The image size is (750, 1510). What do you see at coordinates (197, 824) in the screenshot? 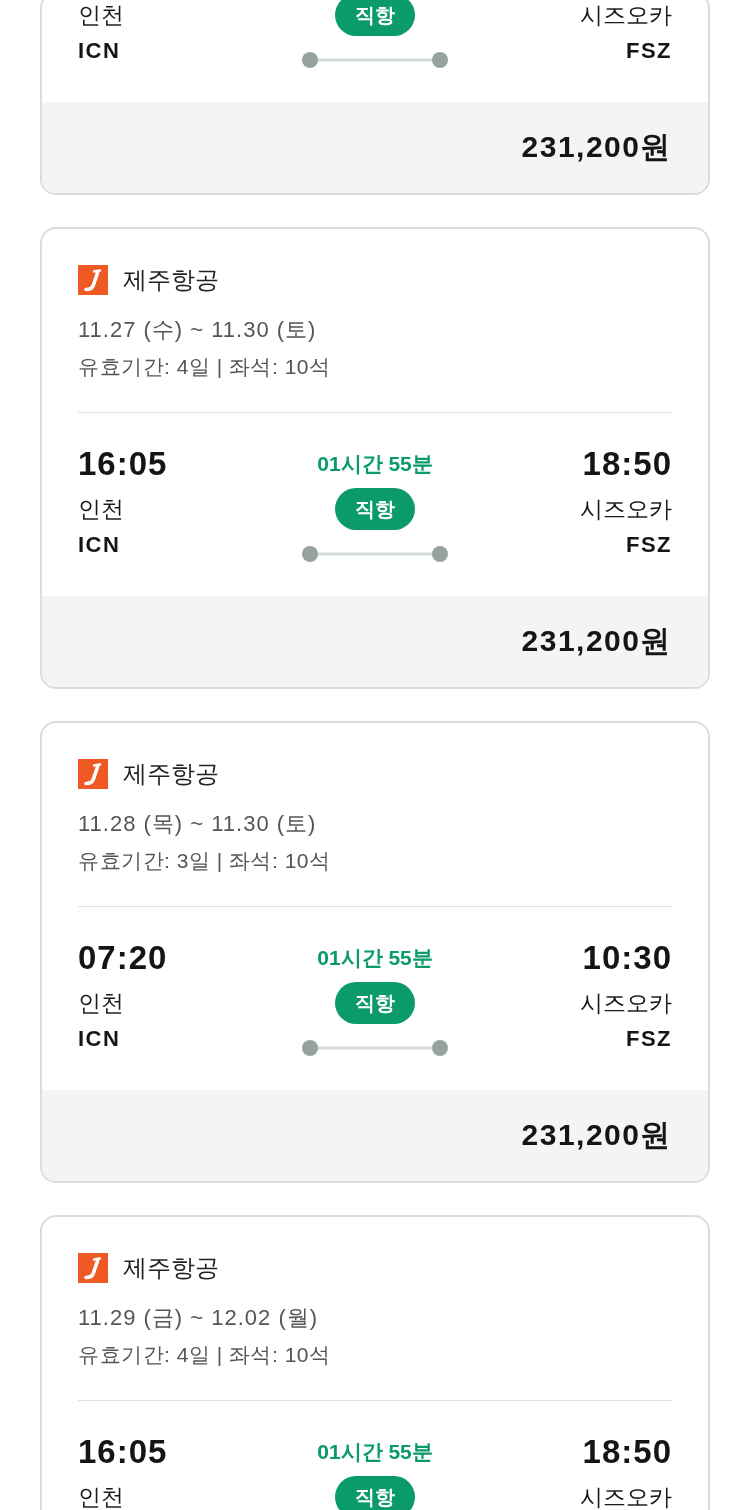
I see `date-range: 11.28 (목) ~ 11.30 (토)` at bounding box center [197, 824].